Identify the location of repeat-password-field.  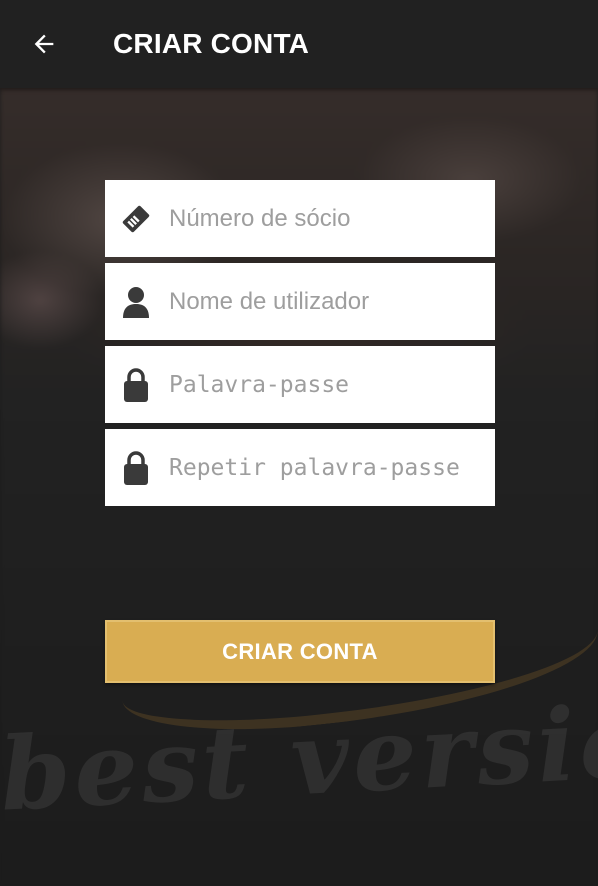
(300, 467).